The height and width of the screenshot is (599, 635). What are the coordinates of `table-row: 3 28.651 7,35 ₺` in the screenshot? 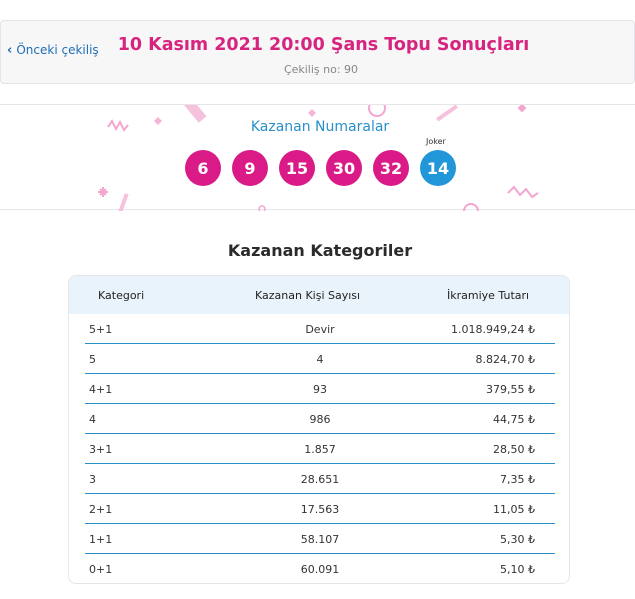 It's located at (320, 479).